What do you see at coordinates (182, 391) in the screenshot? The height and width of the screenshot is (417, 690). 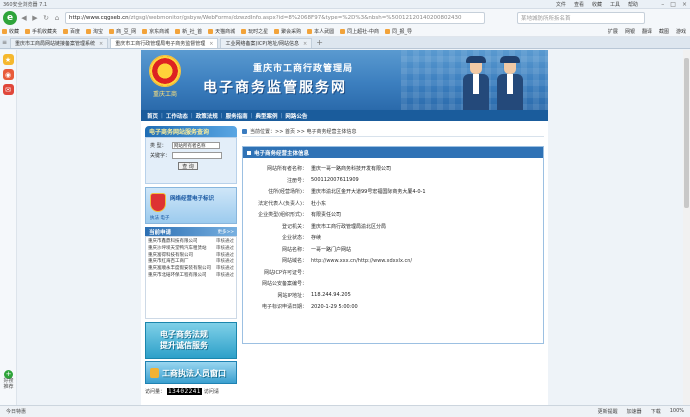 I see `visit-counter: 访问量： 13402241 访问请` at bounding box center [182, 391].